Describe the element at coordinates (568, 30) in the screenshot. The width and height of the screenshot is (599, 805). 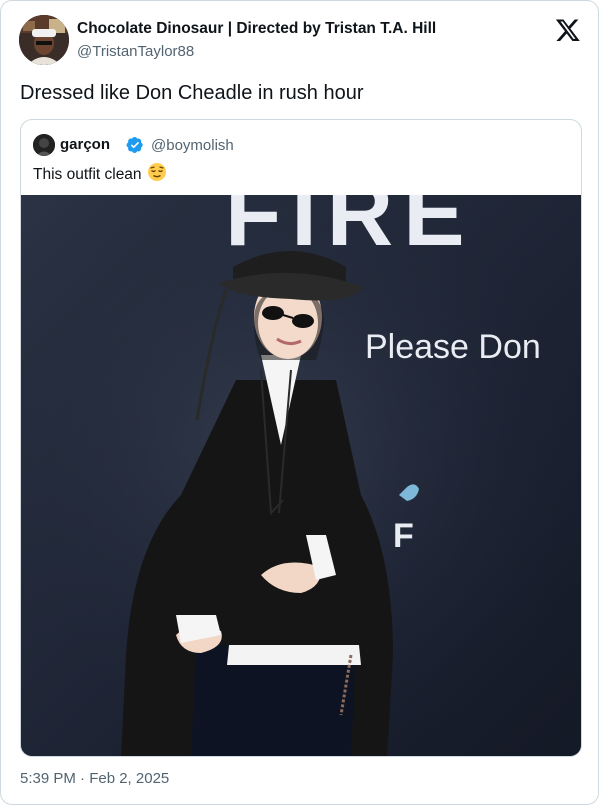
I see `x-logo-icon` at that location.